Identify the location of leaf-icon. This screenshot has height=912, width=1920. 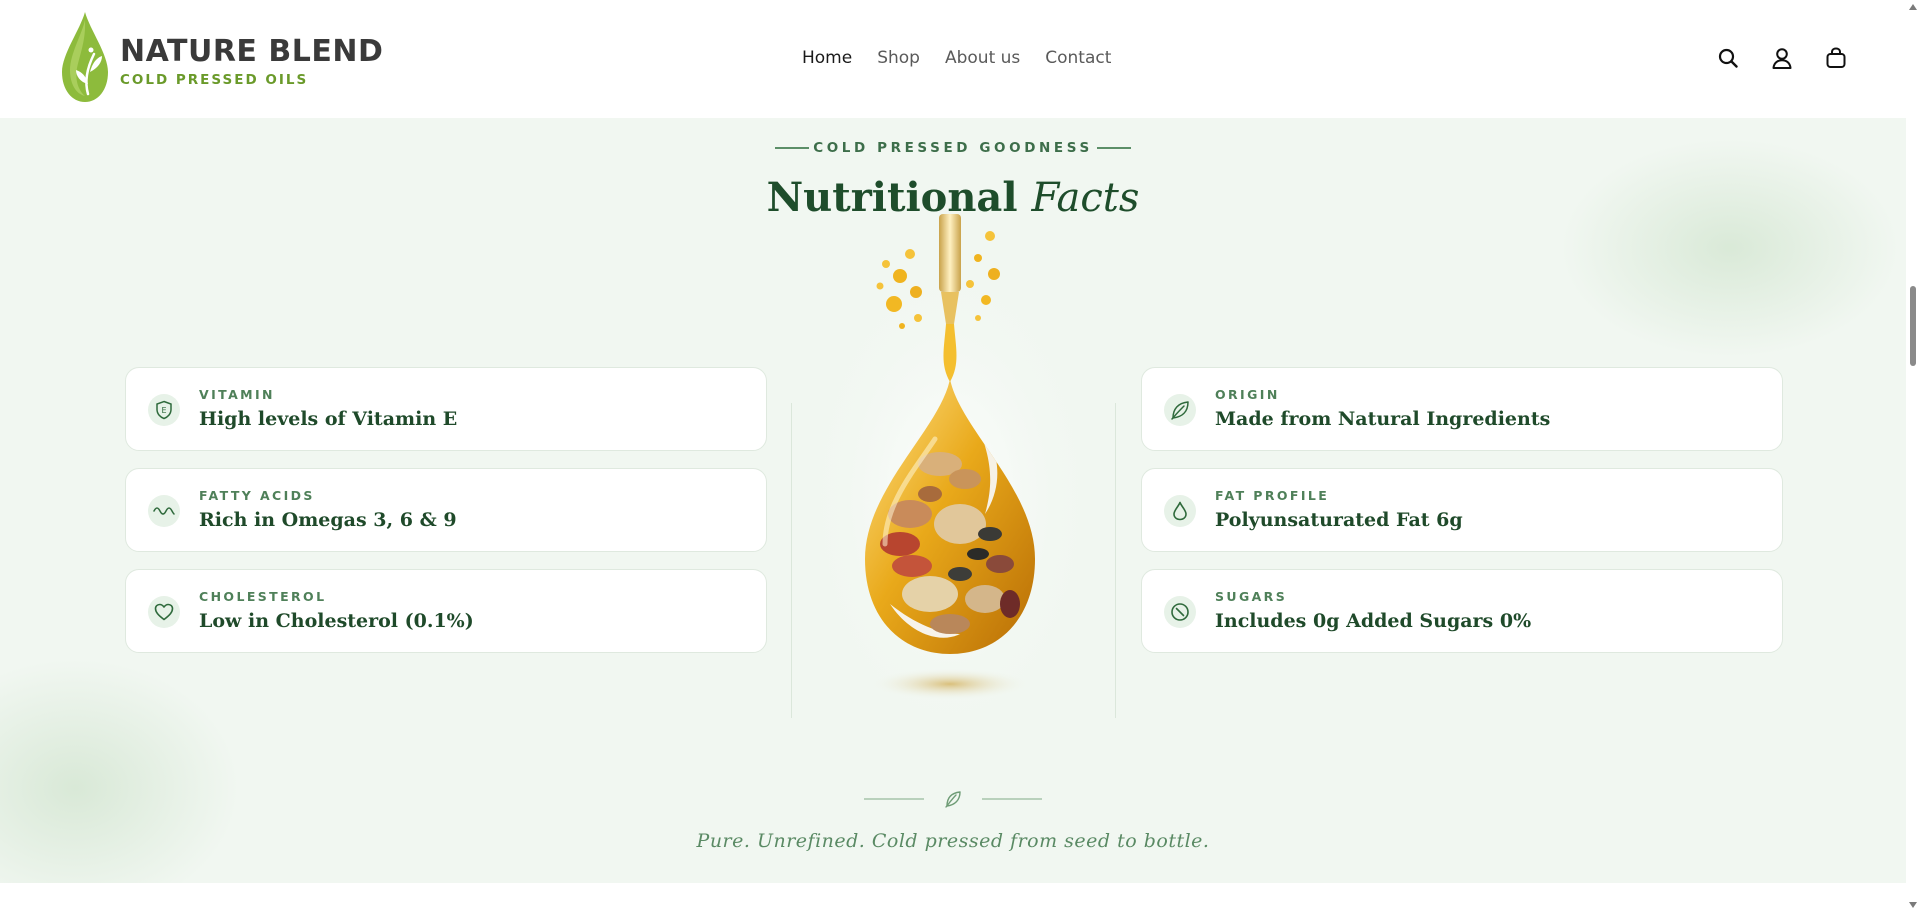
(1180, 410).